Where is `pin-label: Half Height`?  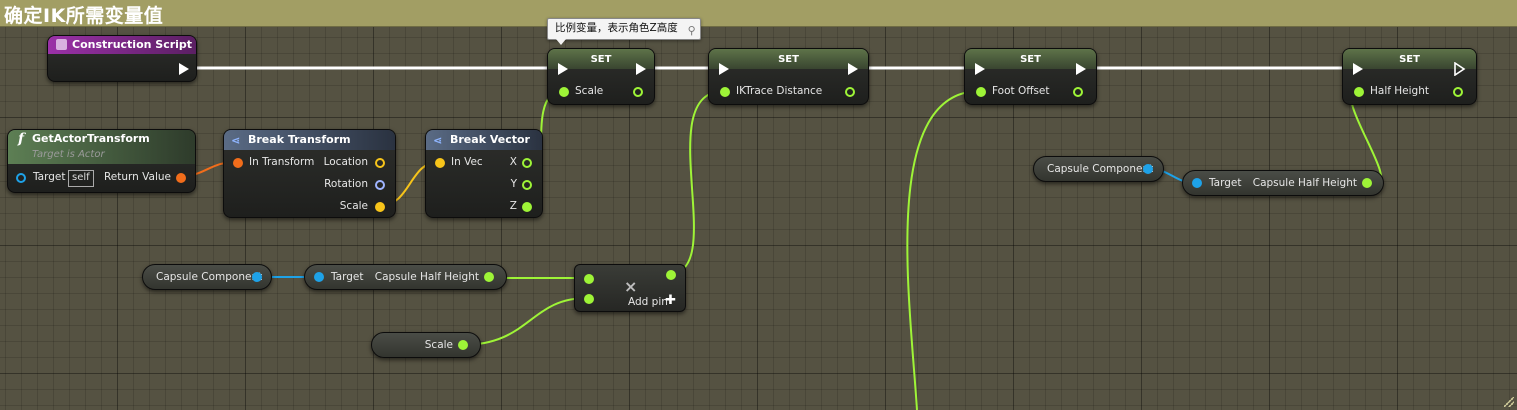 pin-label: Half Height is located at coordinates (1399, 91).